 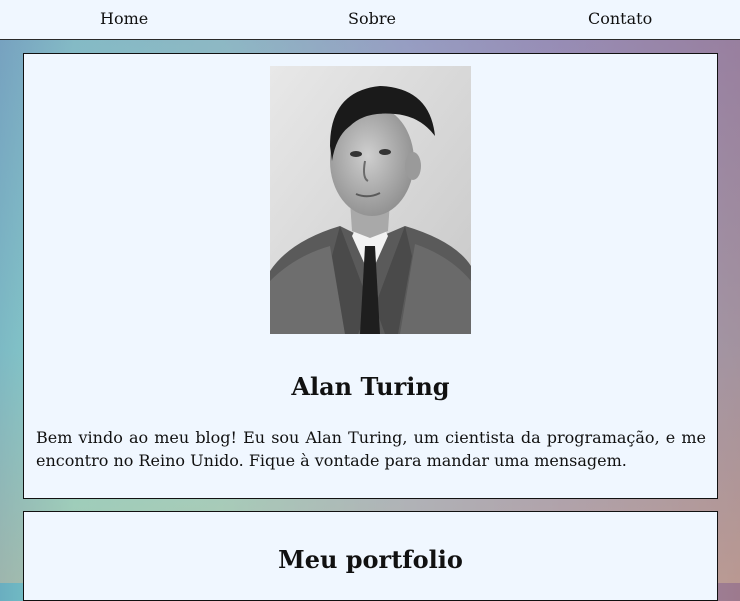 I want to click on nav-sobre-link: Sobre, so click(x=372, y=18).